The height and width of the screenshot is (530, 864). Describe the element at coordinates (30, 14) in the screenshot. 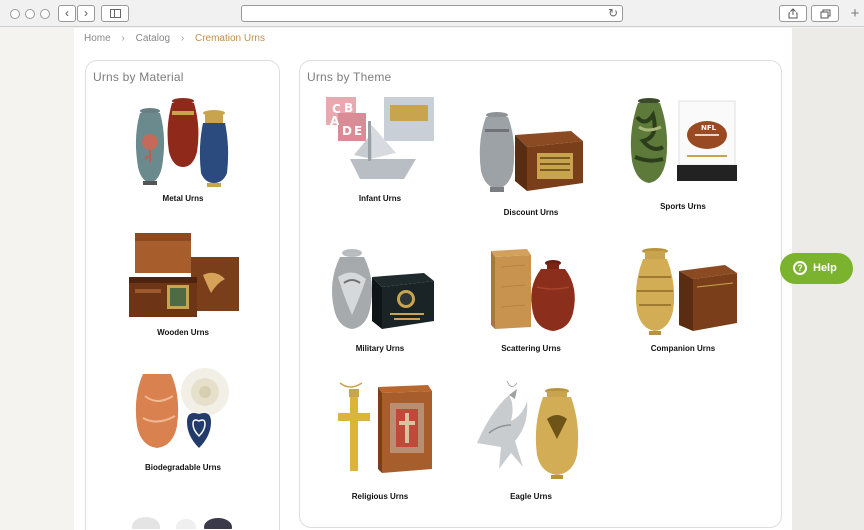

I see `minimize-window-icon` at that location.